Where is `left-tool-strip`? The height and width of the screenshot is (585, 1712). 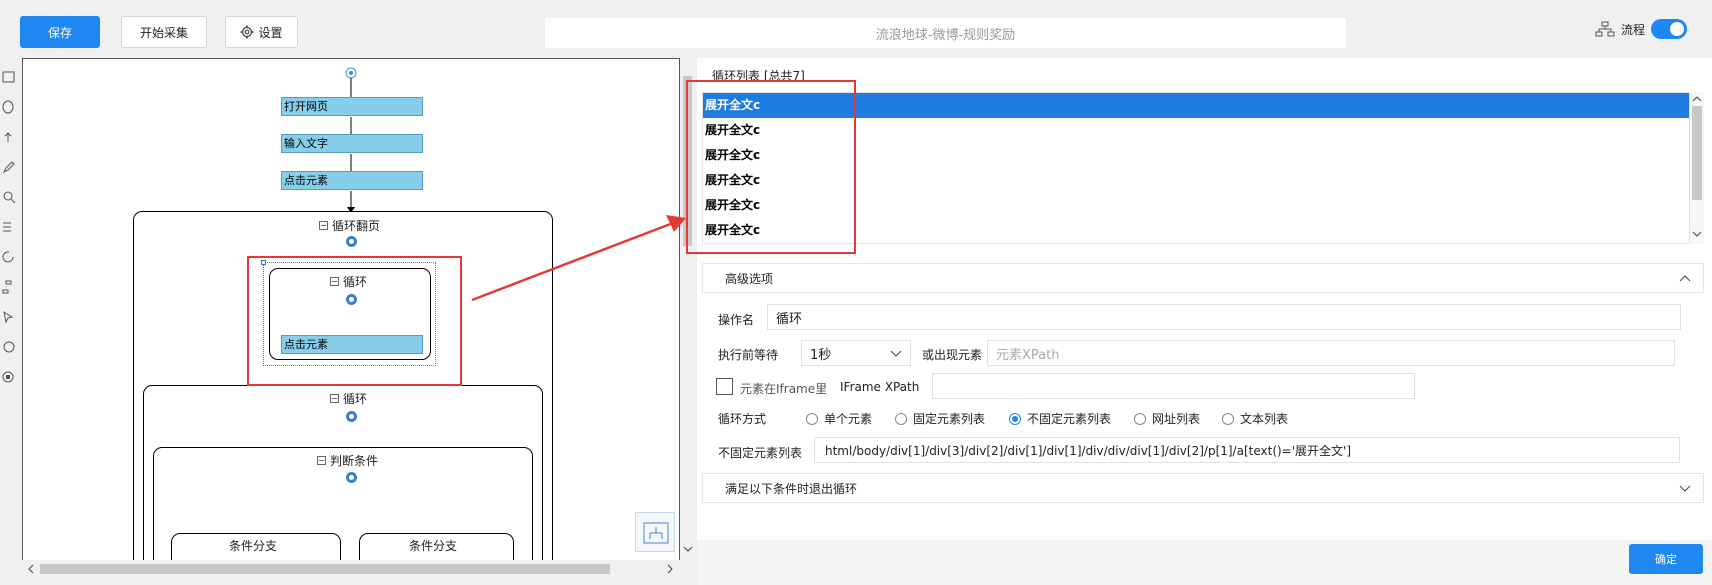 left-tool-strip is located at coordinates (10, 318).